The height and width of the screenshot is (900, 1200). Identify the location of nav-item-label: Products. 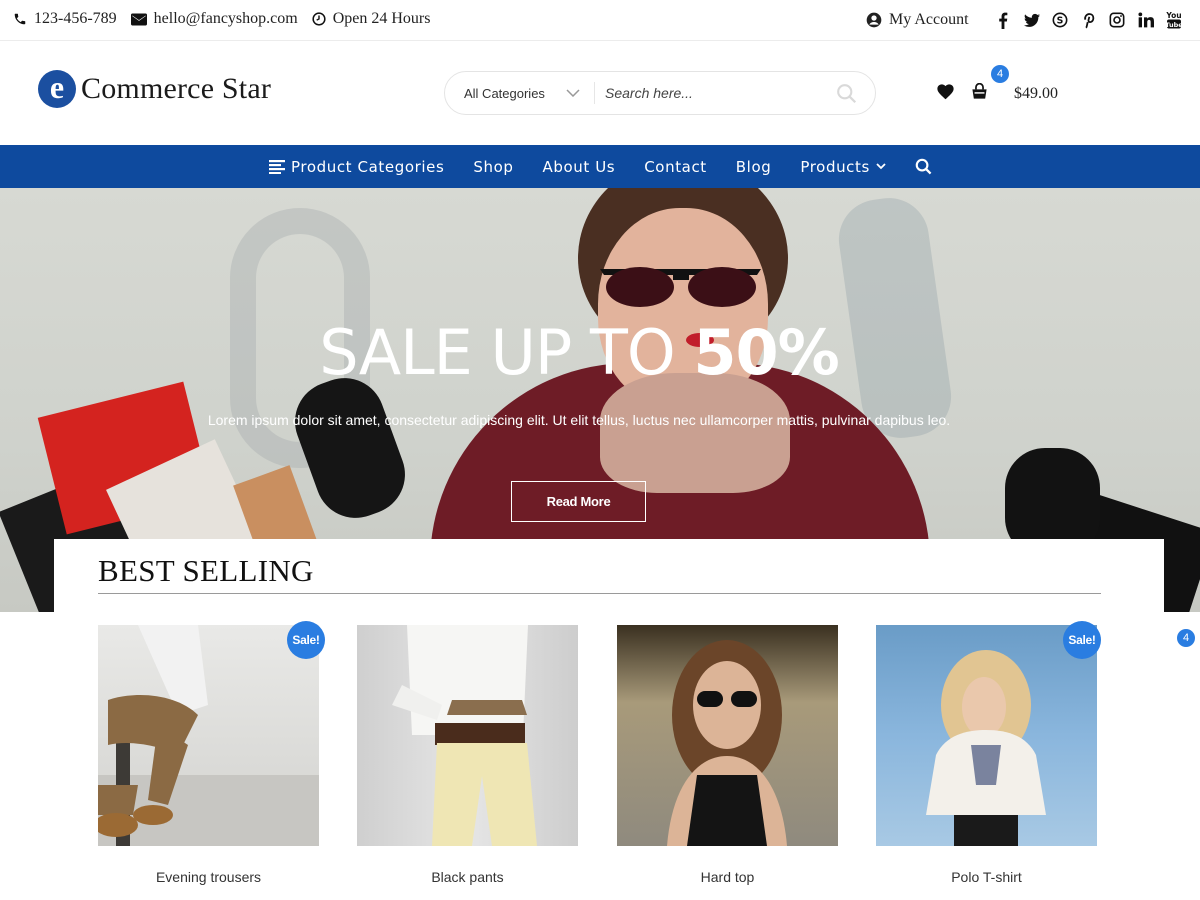
(835, 166).